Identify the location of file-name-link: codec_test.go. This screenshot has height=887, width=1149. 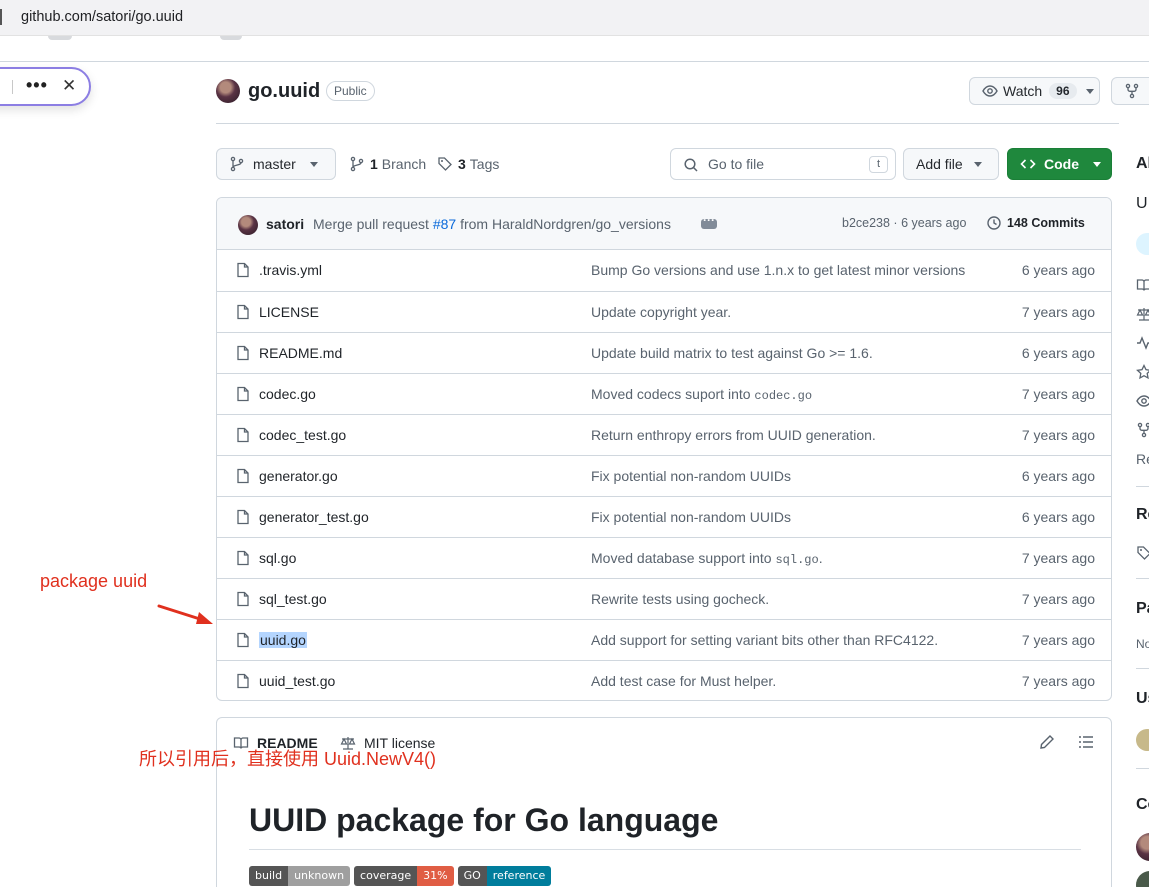
(302, 435).